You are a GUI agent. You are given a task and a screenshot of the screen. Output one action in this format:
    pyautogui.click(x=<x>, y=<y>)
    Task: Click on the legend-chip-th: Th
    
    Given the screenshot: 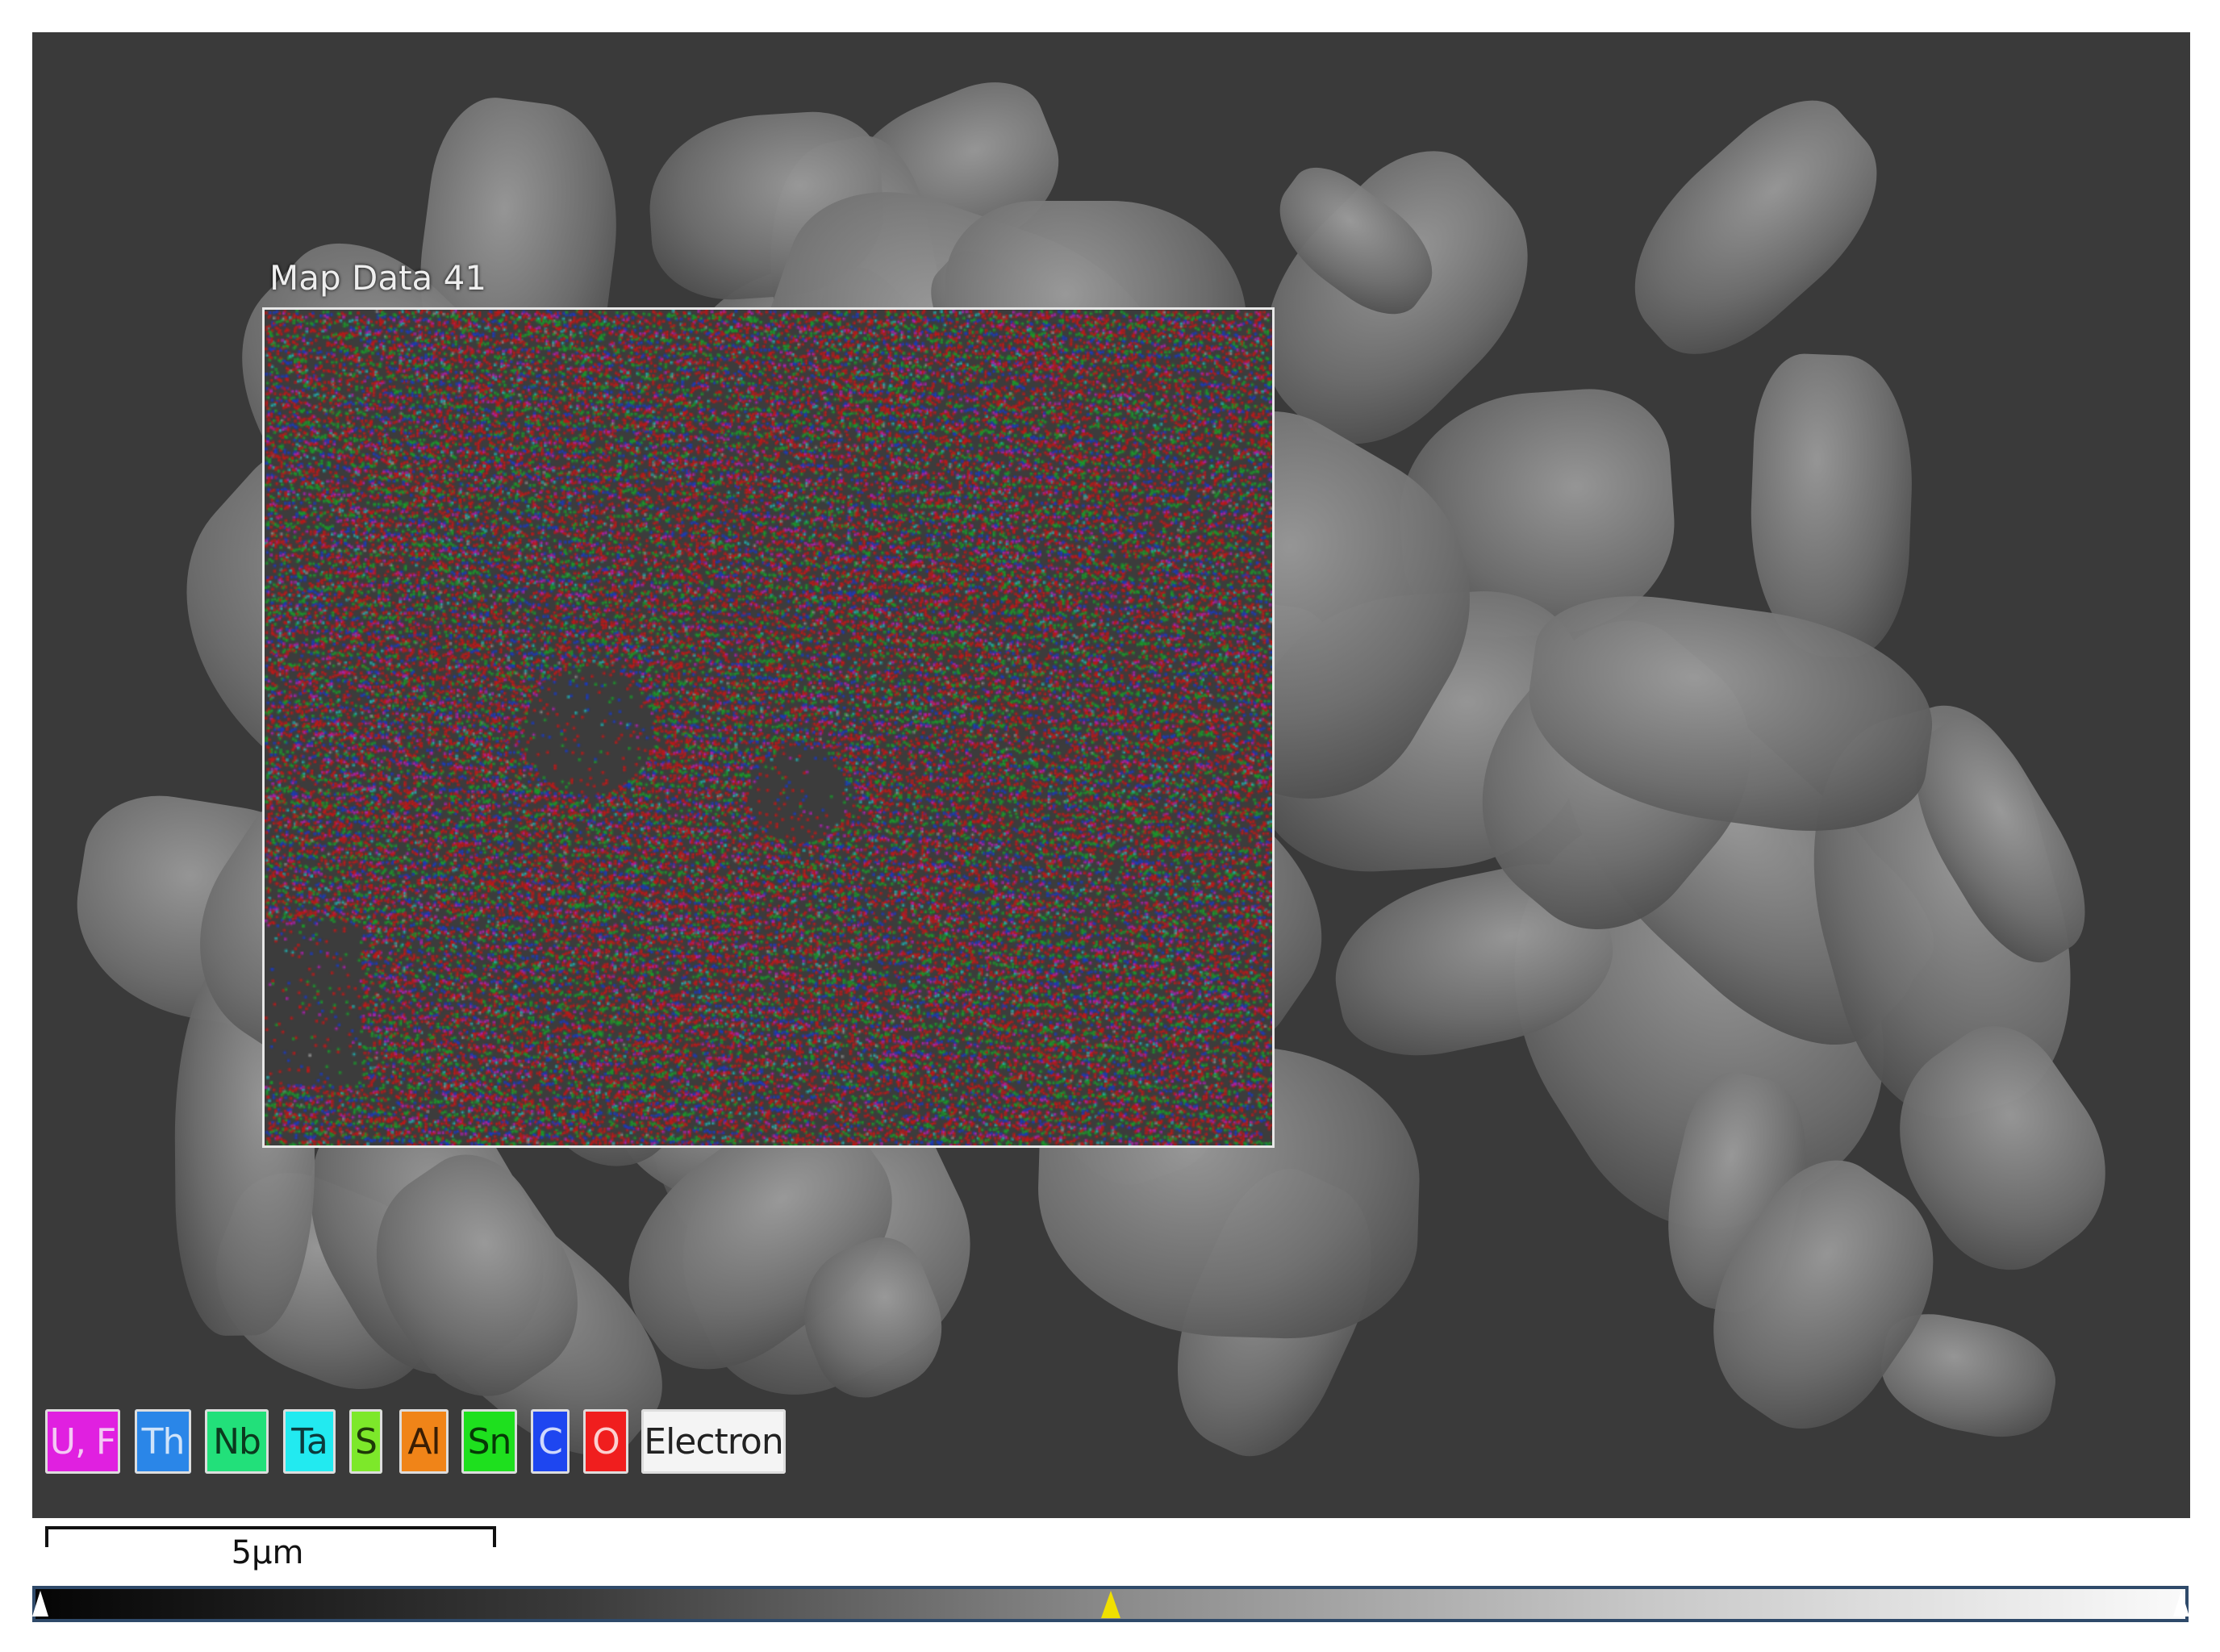 What is the action you would take?
    pyautogui.click(x=163, y=1442)
    